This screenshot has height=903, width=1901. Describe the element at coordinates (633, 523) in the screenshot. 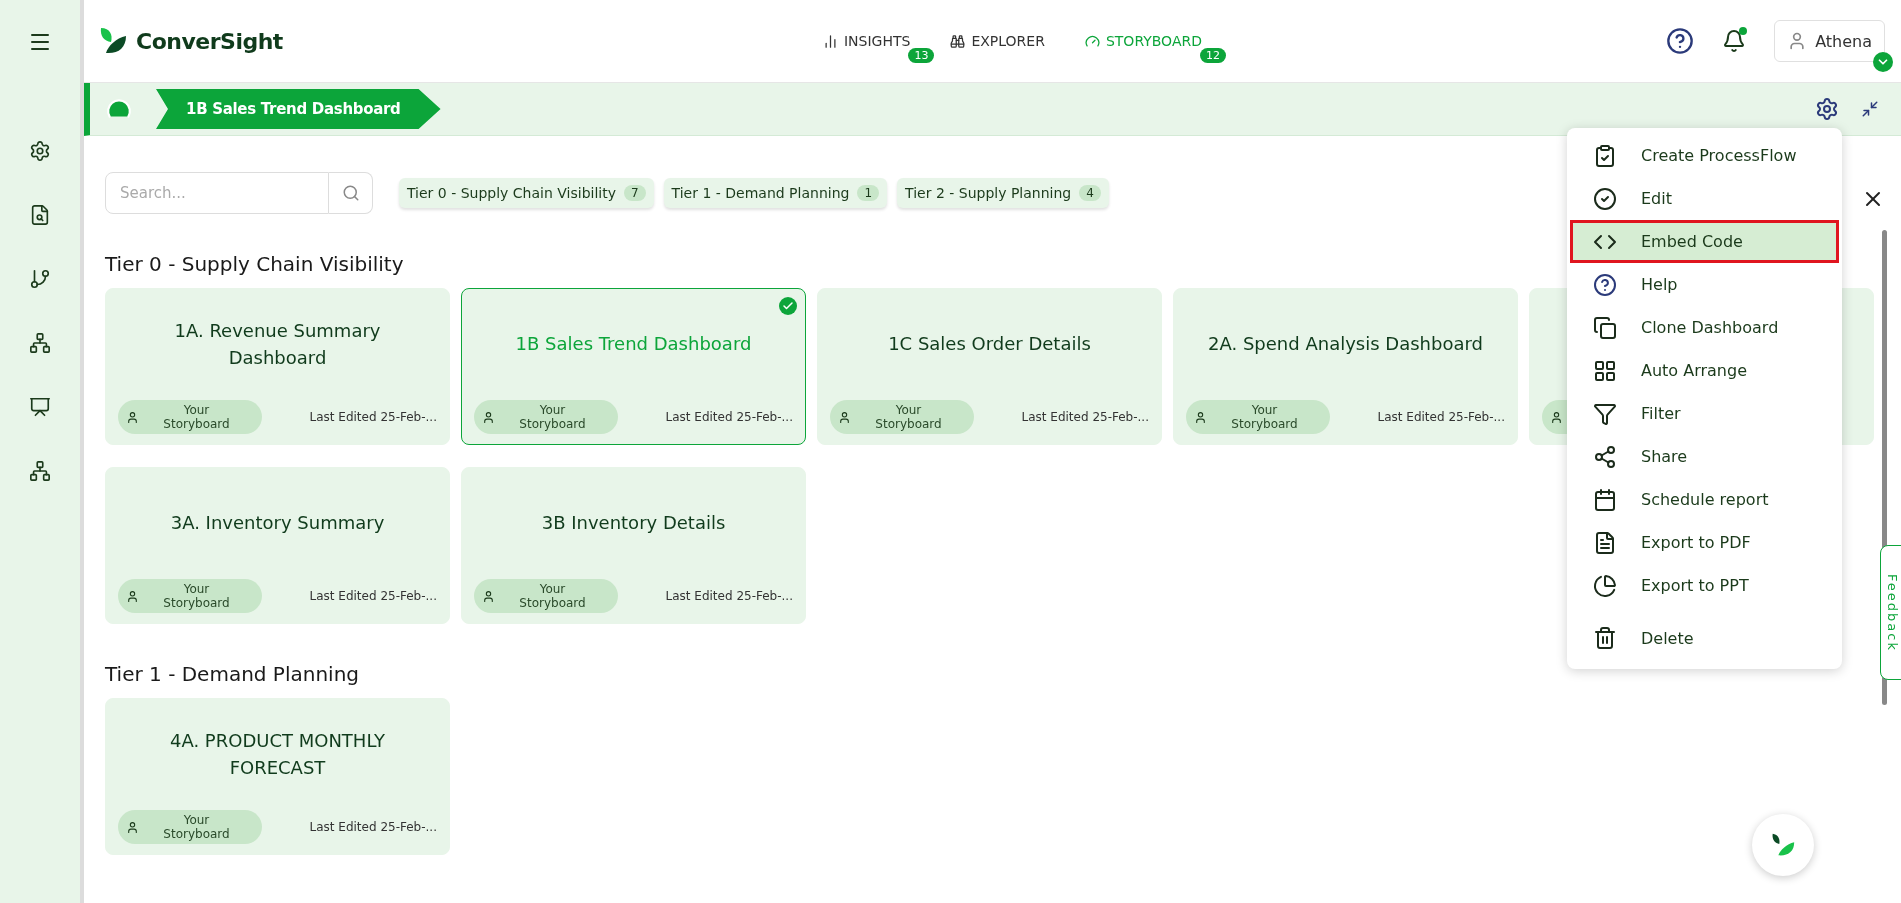

I see `card-title: 3B Inventory Details` at that location.